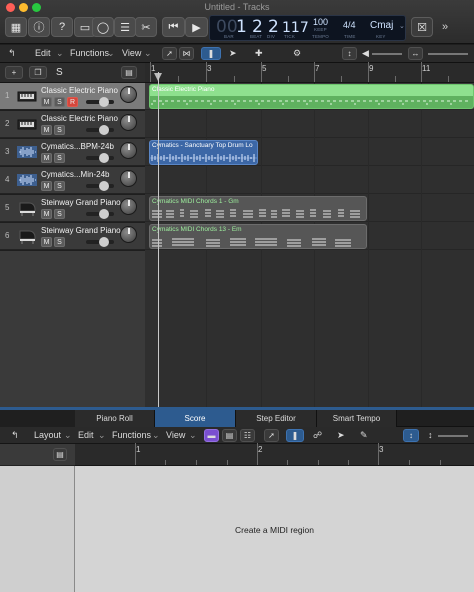 This screenshot has width=474, height=592. I want to click on horizontal-zoom-slider, so click(387, 54).